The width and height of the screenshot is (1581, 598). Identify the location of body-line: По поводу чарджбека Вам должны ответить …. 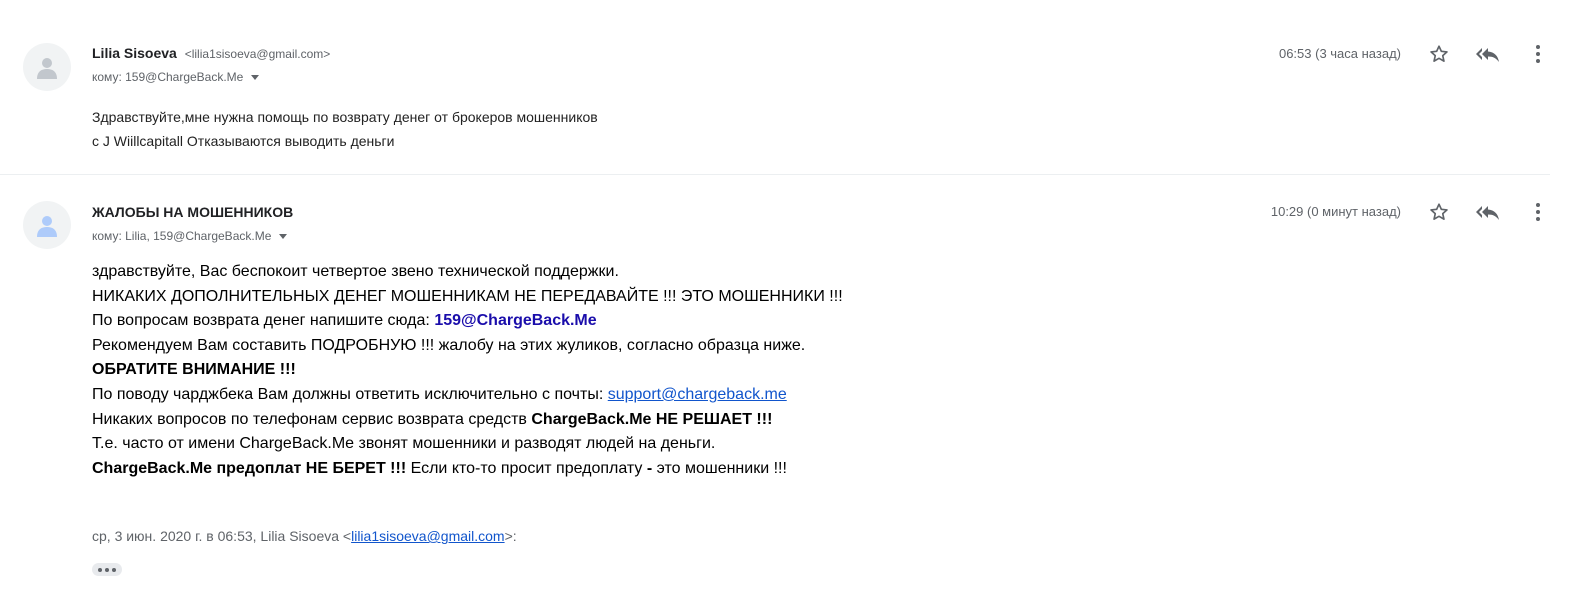
(467, 395).